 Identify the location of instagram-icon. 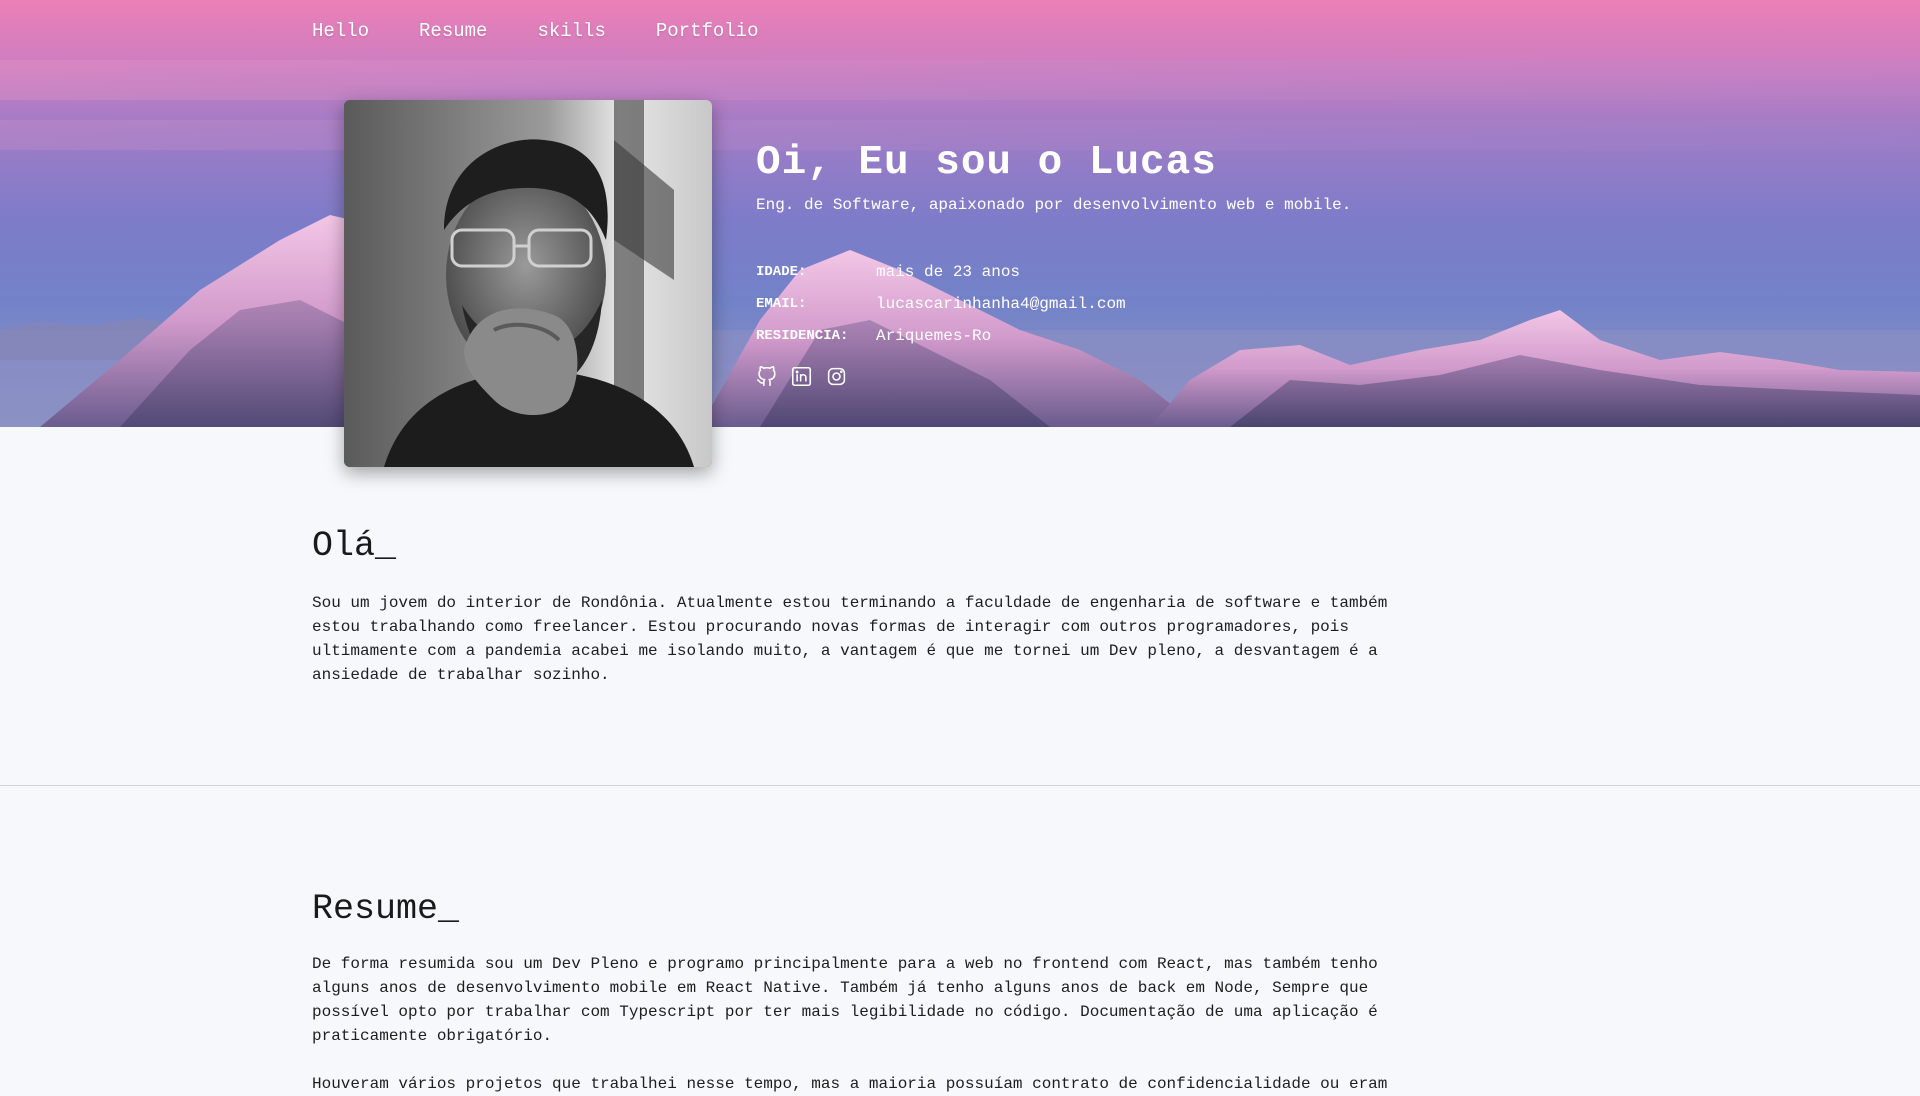
(836, 376).